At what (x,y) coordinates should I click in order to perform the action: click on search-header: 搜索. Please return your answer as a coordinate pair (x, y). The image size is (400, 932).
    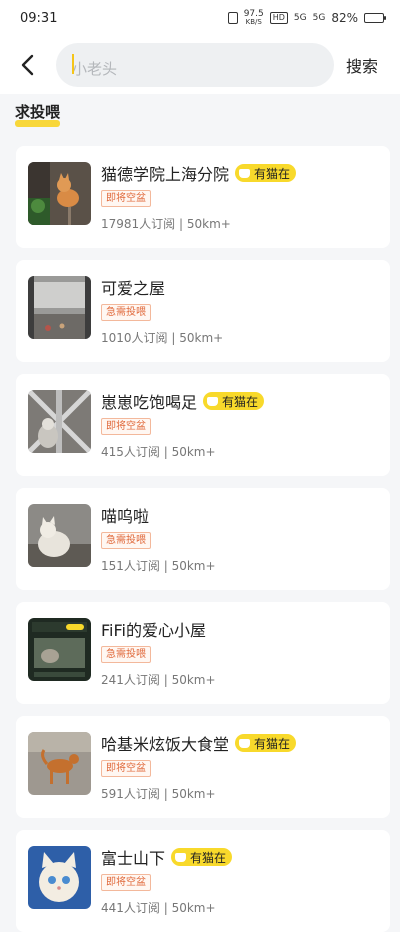
    Looking at the image, I should click on (200, 65).